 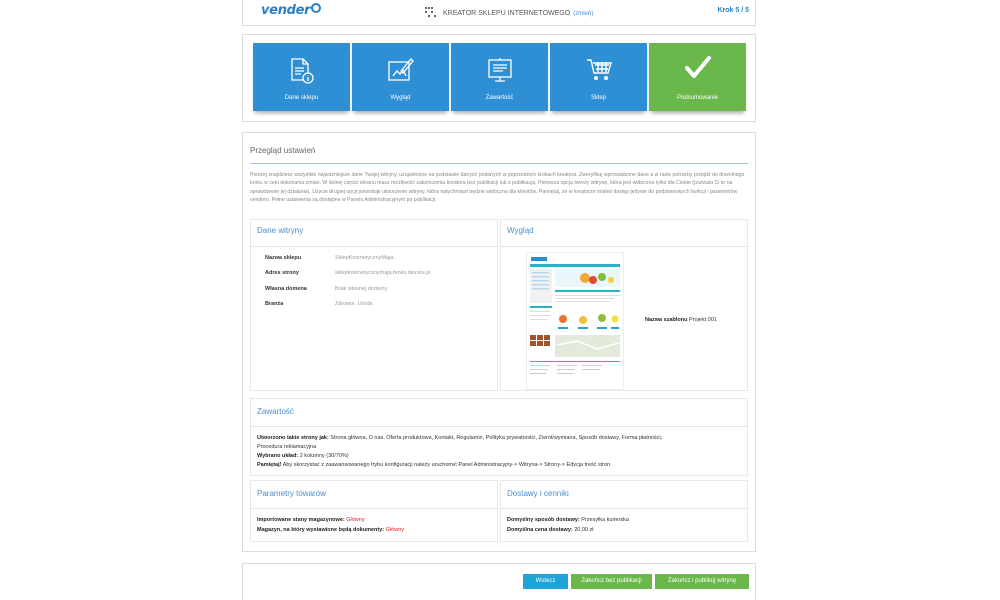 What do you see at coordinates (311, 520) in the screenshot?
I see `imported-stock-row: Importowane stany magazynowe: Główny` at bounding box center [311, 520].